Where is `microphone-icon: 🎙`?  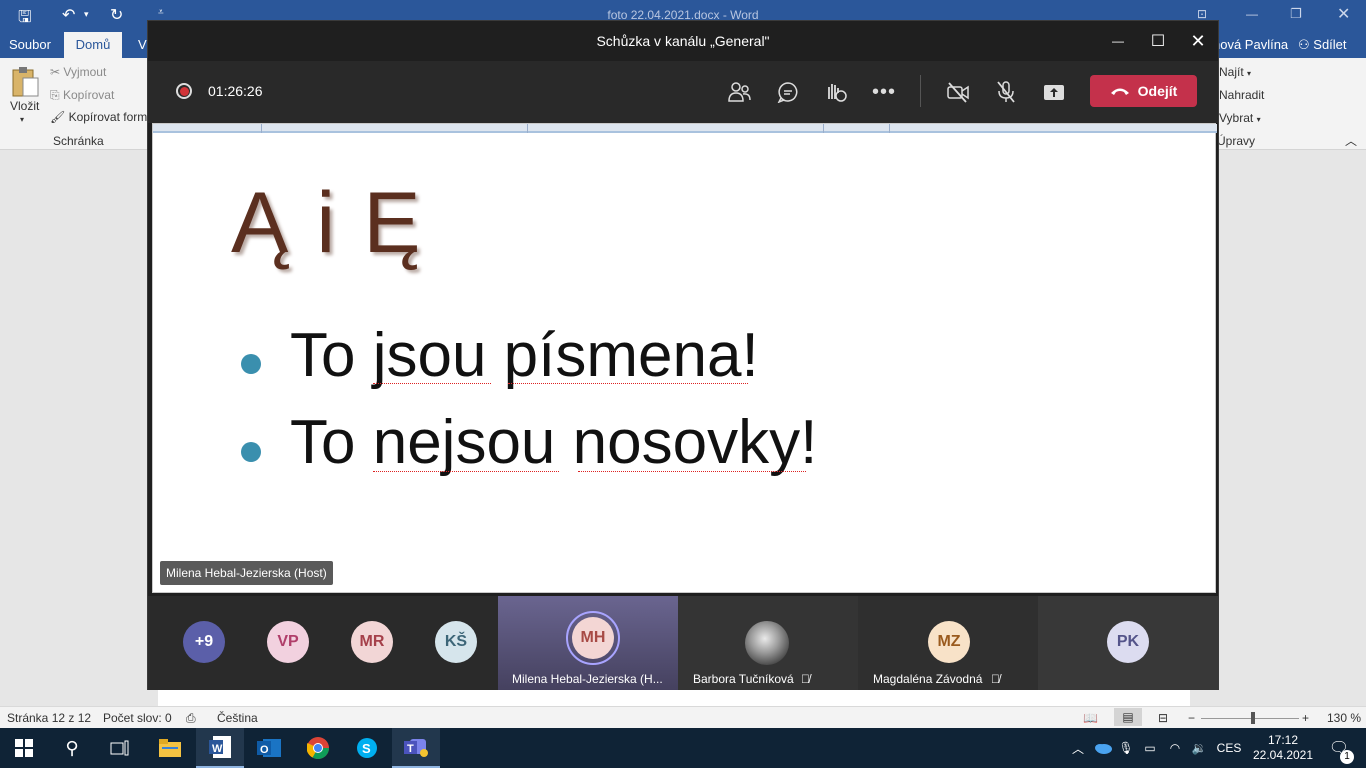 microphone-icon: 🎙 is located at coordinates (1126, 748).